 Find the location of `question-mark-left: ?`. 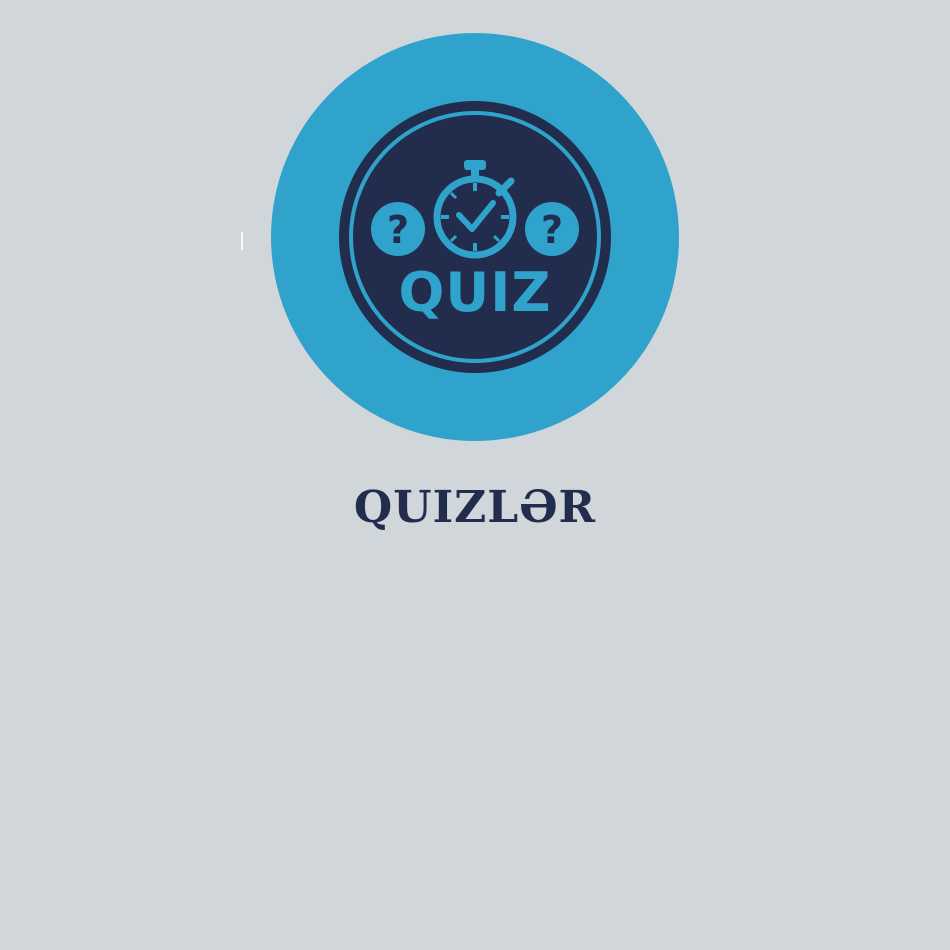

question-mark-left: ? is located at coordinates (398, 230).